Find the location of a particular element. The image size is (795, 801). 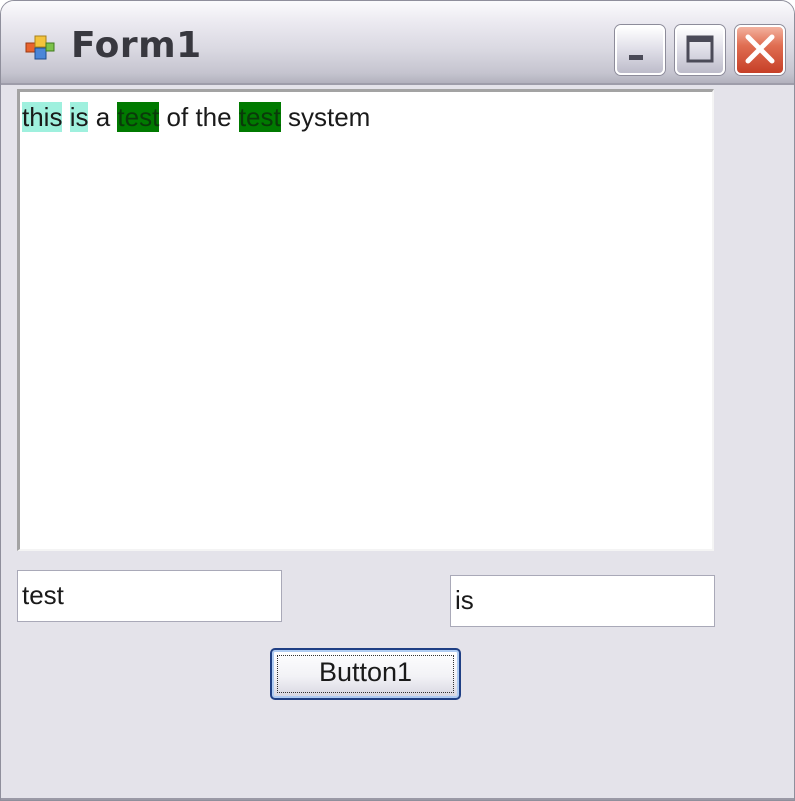

maximize-button is located at coordinates (700, 50).